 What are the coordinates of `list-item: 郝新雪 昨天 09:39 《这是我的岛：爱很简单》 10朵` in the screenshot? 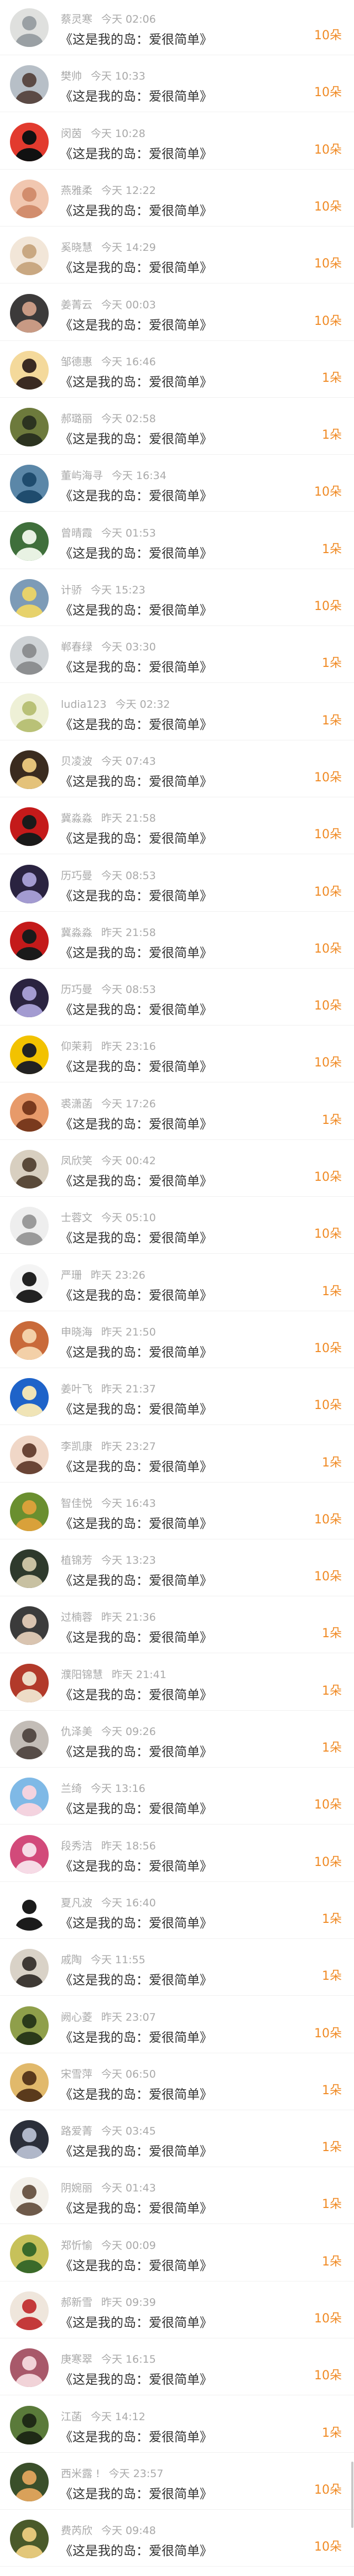 It's located at (177, 2310).